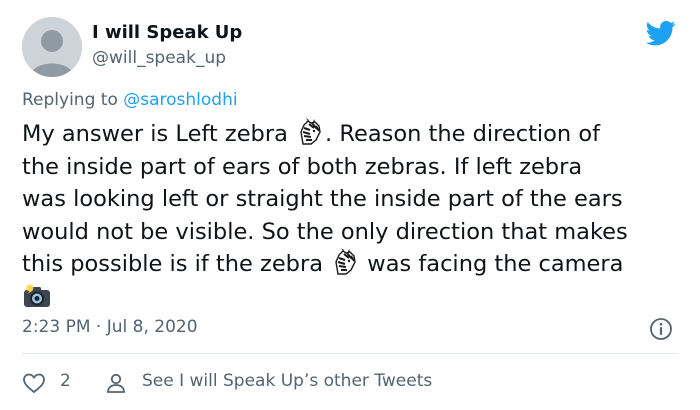 This screenshot has width=700, height=410. What do you see at coordinates (116, 383) in the screenshot?
I see `person-icon` at bounding box center [116, 383].